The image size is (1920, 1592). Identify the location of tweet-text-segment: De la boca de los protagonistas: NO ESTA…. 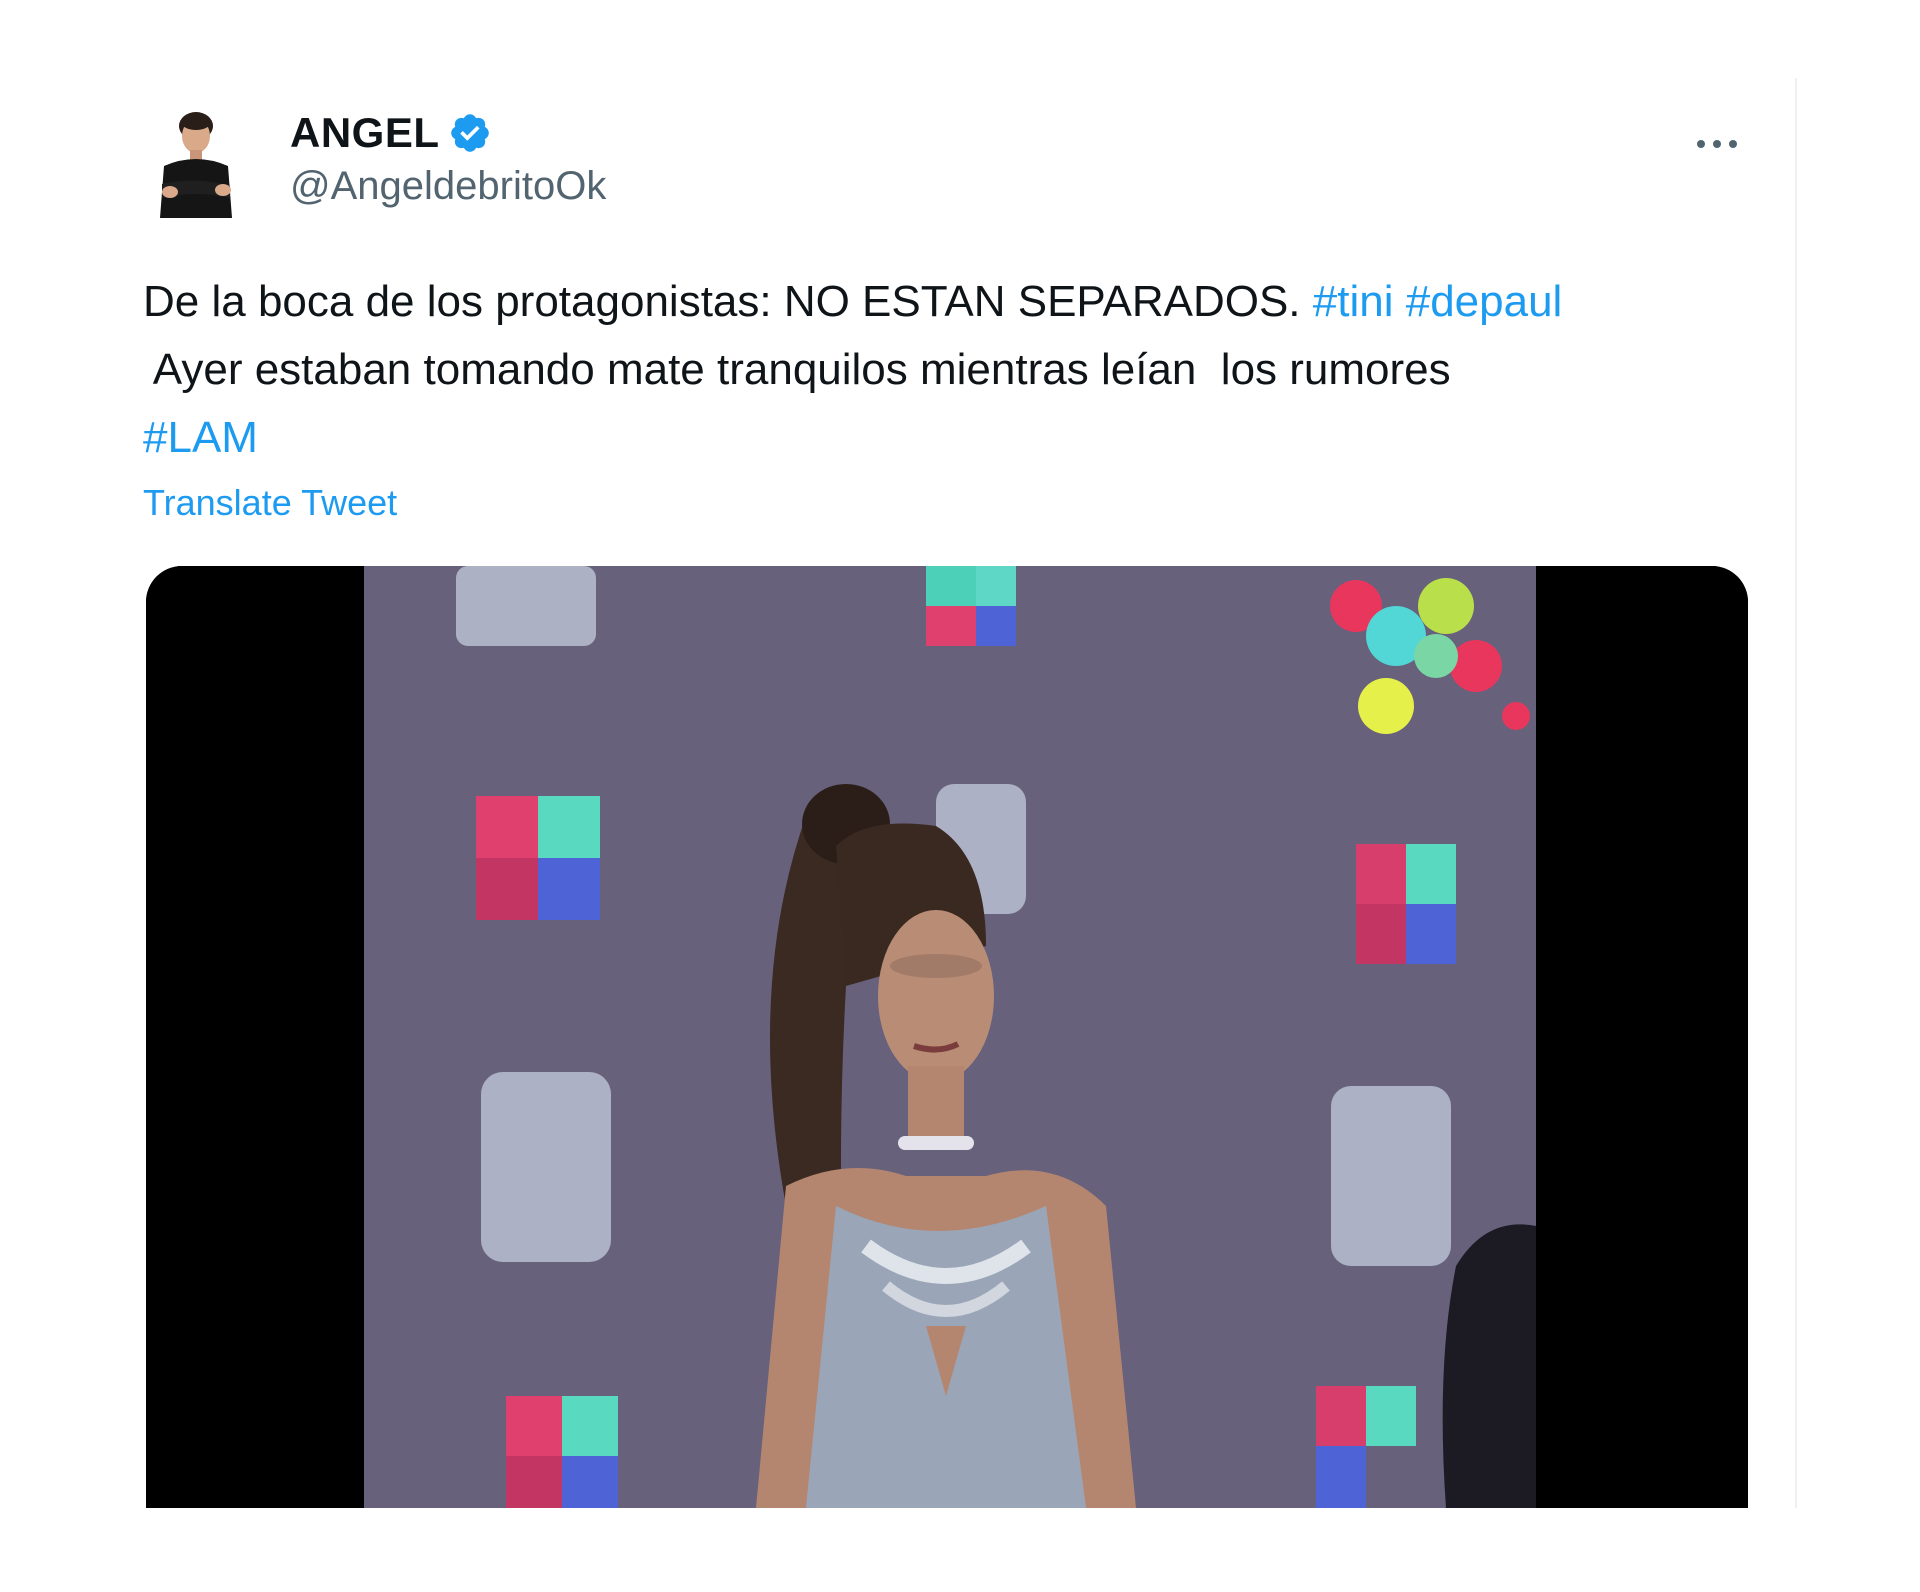
(728, 301).